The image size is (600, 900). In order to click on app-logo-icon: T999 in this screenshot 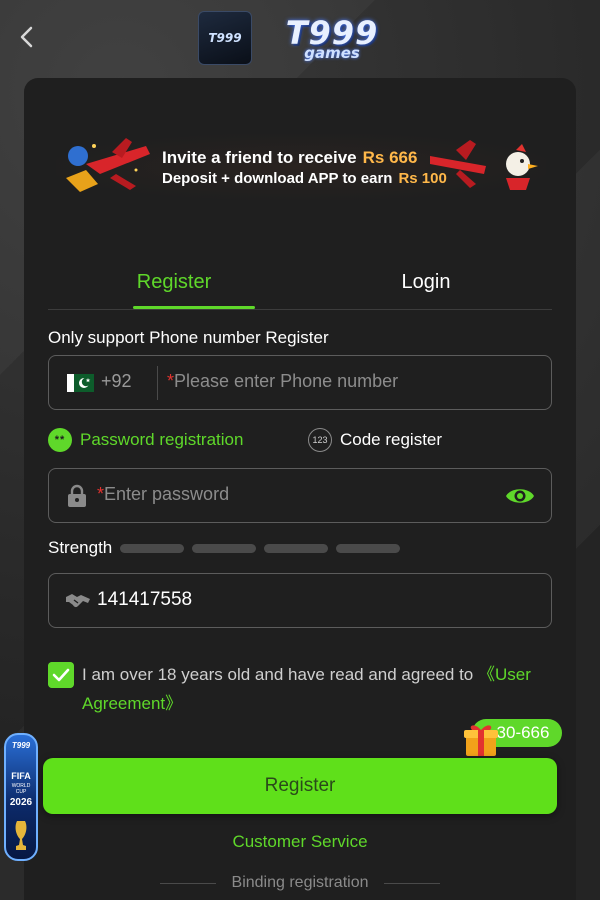, I will do `click(225, 38)`.